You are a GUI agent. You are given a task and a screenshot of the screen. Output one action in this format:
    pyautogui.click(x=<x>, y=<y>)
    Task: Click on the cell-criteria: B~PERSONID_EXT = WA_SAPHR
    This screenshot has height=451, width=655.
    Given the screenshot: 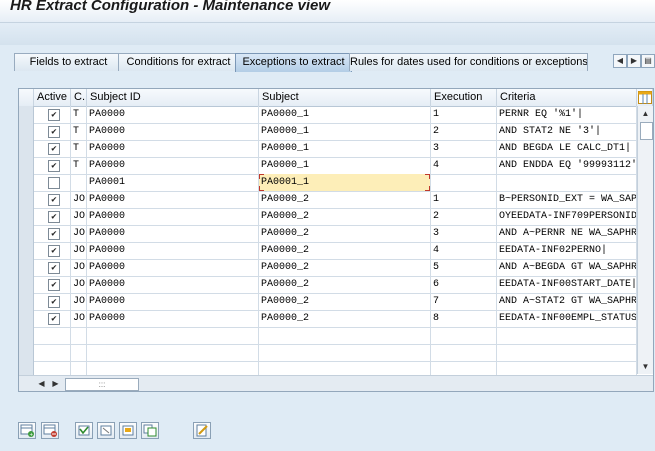 What is the action you would take?
    pyautogui.click(x=567, y=199)
    